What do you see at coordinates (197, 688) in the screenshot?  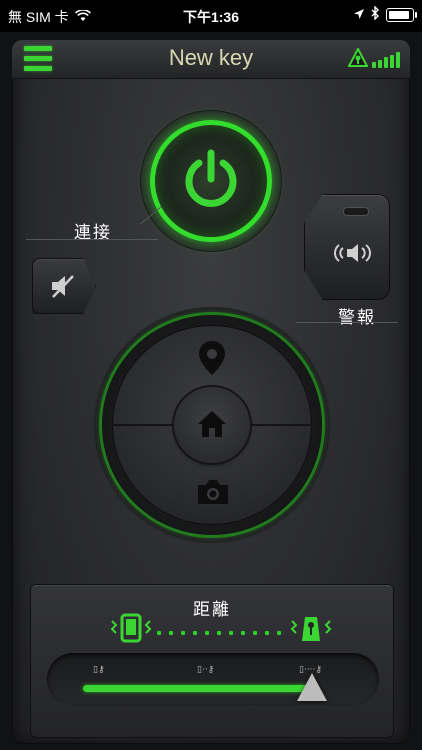 I see `slider-fill` at bounding box center [197, 688].